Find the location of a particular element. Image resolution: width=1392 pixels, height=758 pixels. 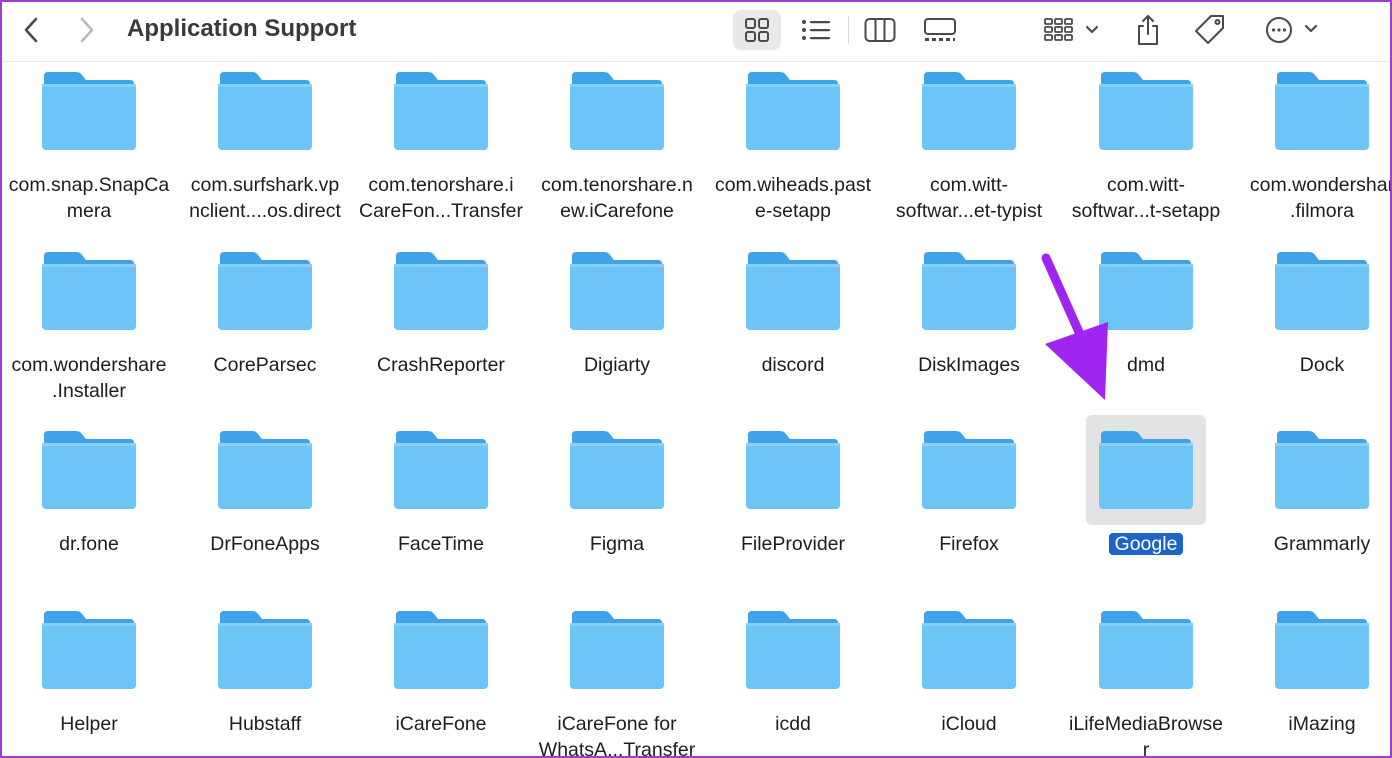

folder-label-text: Firefox is located at coordinates (969, 544).